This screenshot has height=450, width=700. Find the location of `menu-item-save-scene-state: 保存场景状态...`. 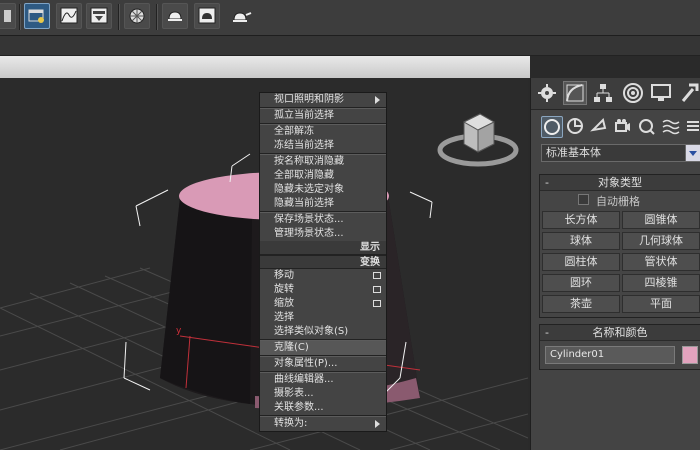

menu-item-save-scene-state: 保存场景状态... is located at coordinates (323, 220).